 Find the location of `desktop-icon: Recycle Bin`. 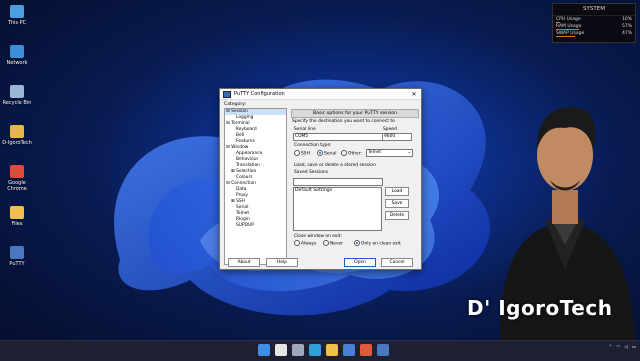

desktop-icon: Recycle Bin is located at coordinates (17, 95).